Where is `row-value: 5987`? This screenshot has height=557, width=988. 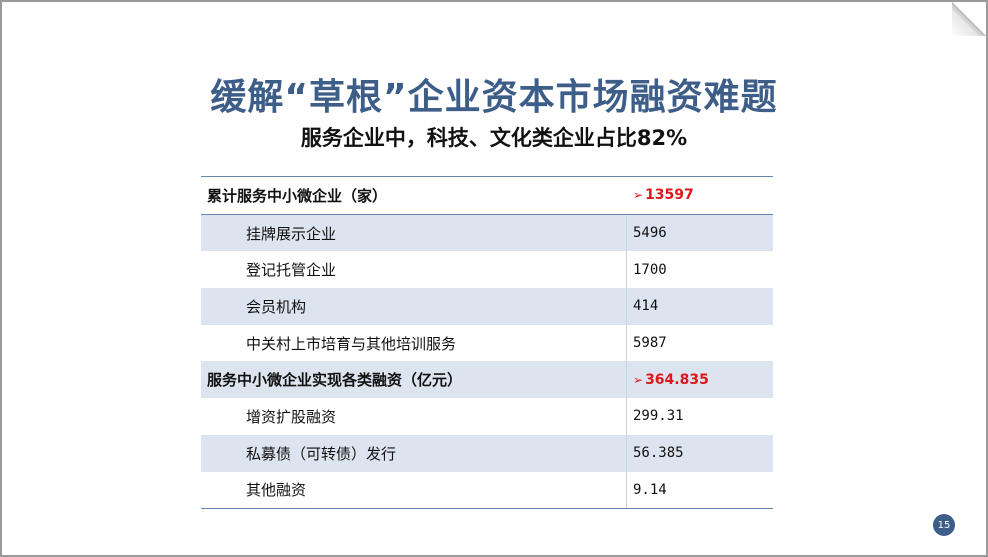 row-value: 5987 is located at coordinates (650, 343).